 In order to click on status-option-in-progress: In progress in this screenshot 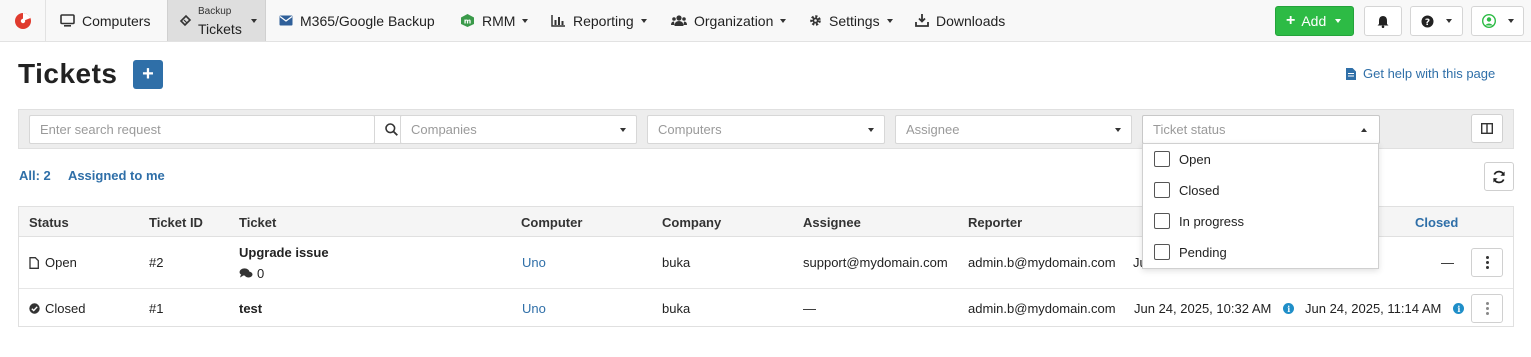, I will do `click(1199, 221)`.